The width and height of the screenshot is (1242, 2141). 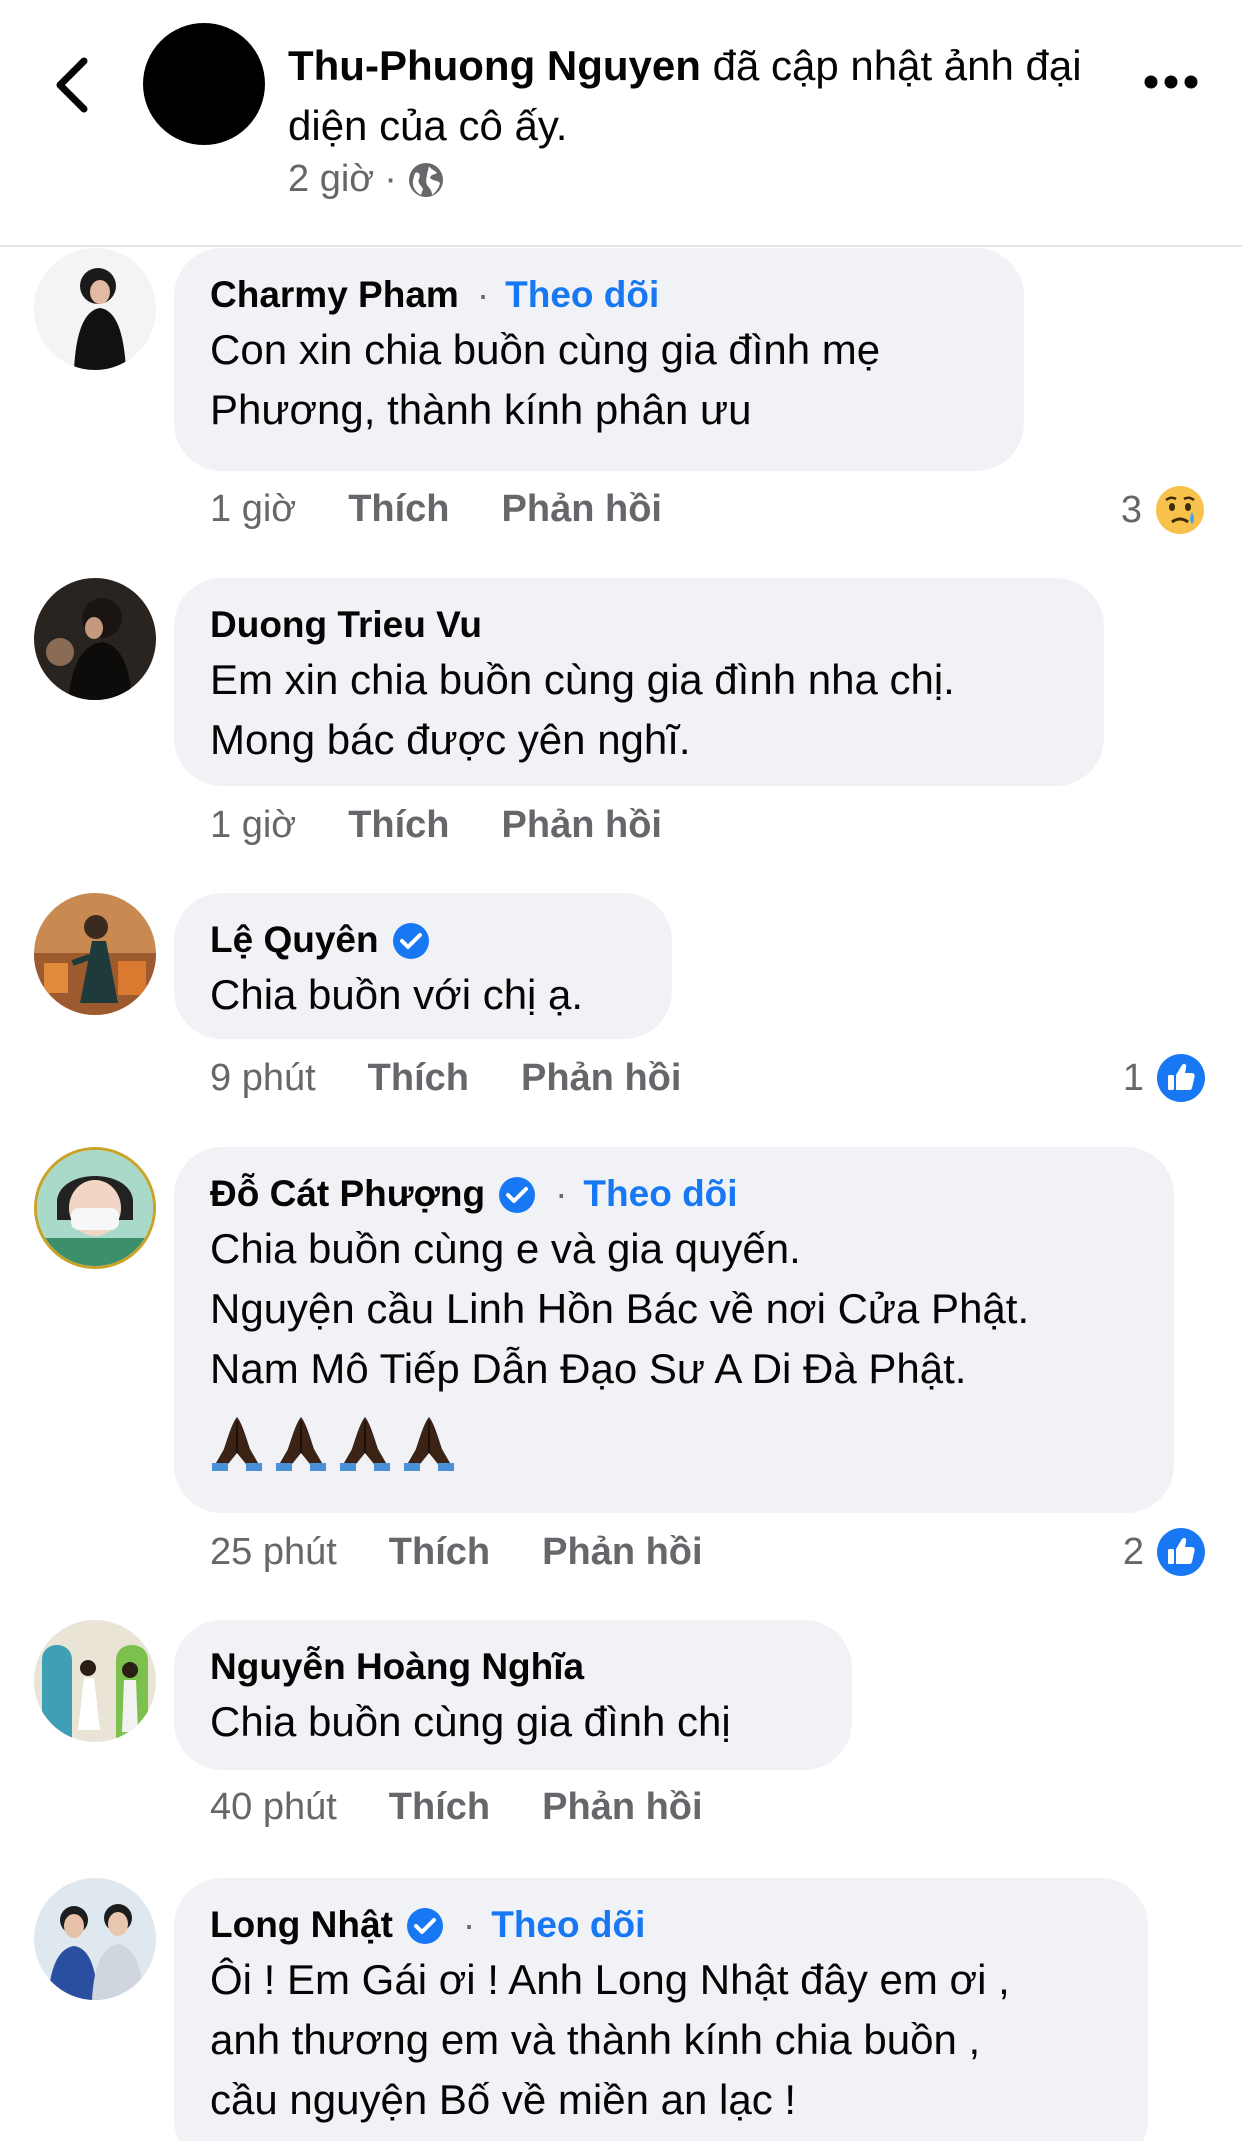 What do you see at coordinates (397, 1667) in the screenshot?
I see `commenter-name: Nguyễn Hoàng Nghĩa` at bounding box center [397, 1667].